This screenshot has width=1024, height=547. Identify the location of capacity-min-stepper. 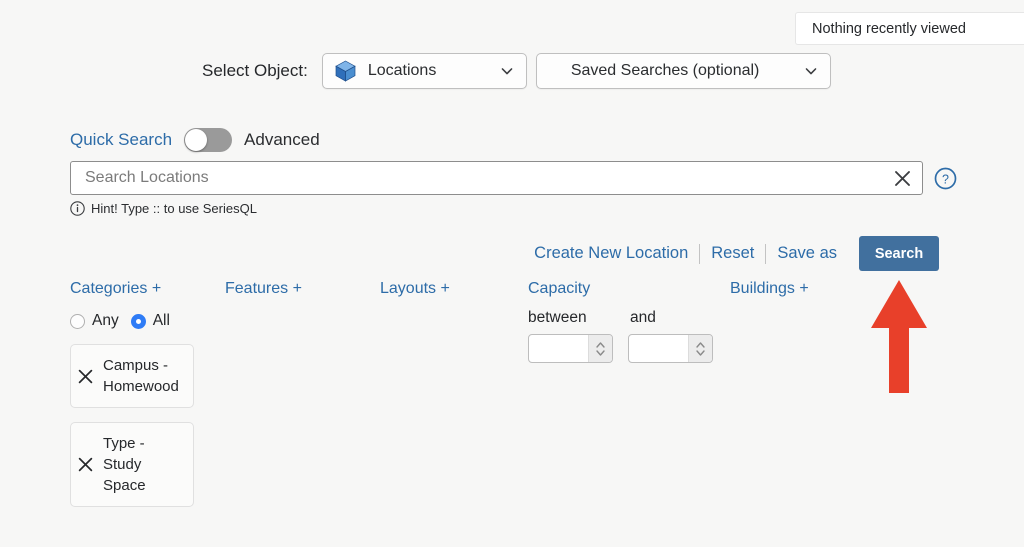
(570, 348).